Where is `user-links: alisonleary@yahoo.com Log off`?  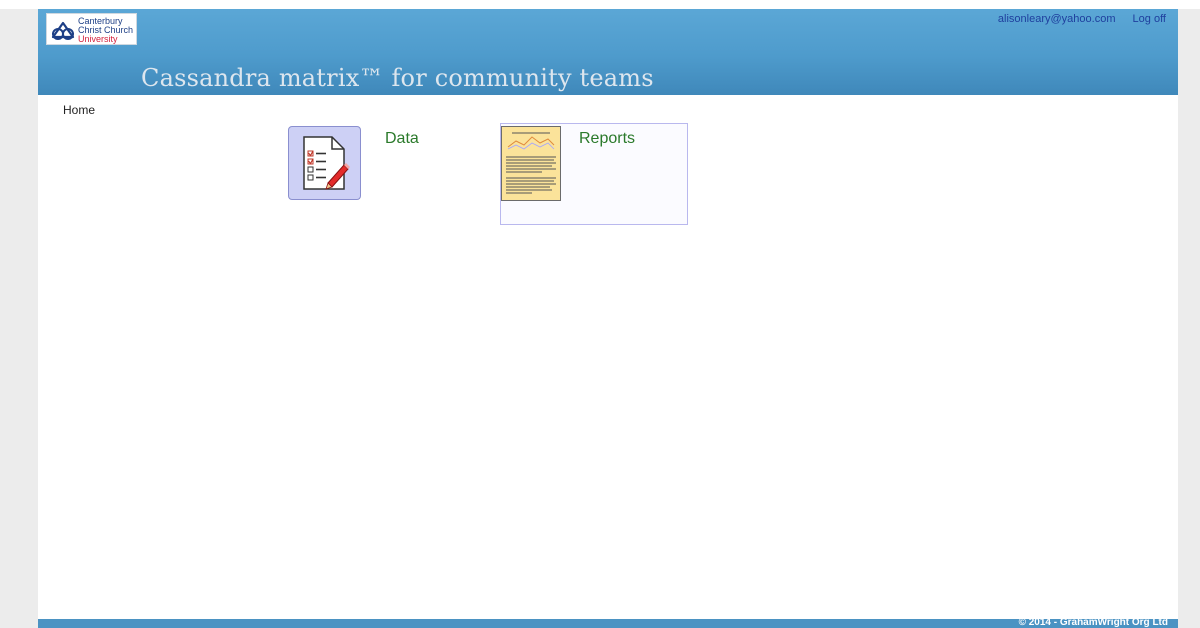
user-links: alisonleary@yahoo.com Log off is located at coordinates (1075, 19).